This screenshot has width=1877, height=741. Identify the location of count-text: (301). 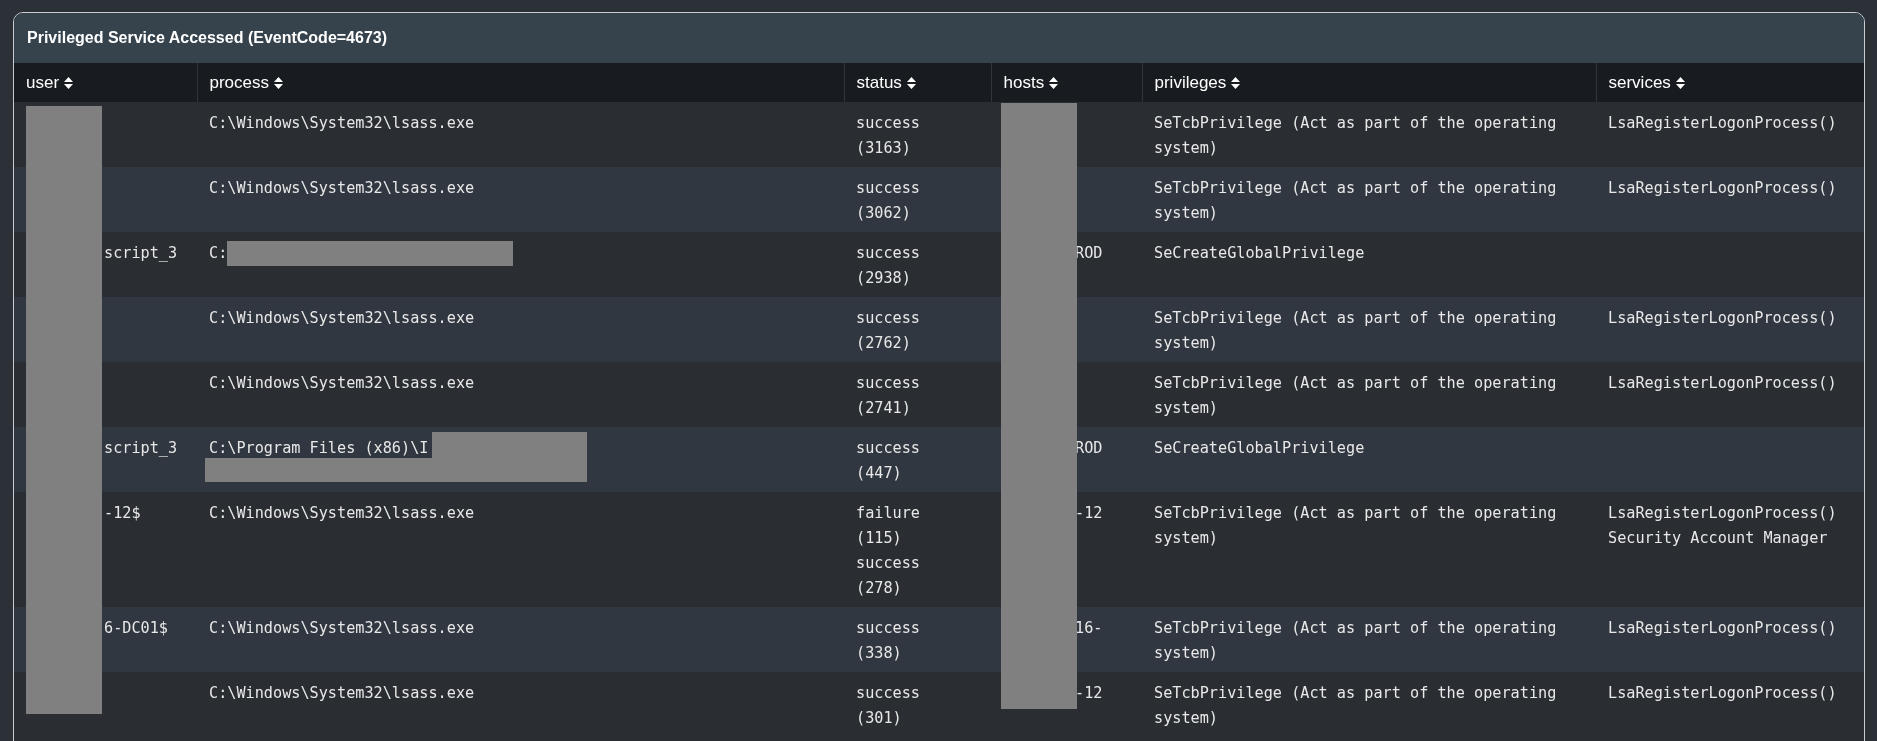
(879, 718).